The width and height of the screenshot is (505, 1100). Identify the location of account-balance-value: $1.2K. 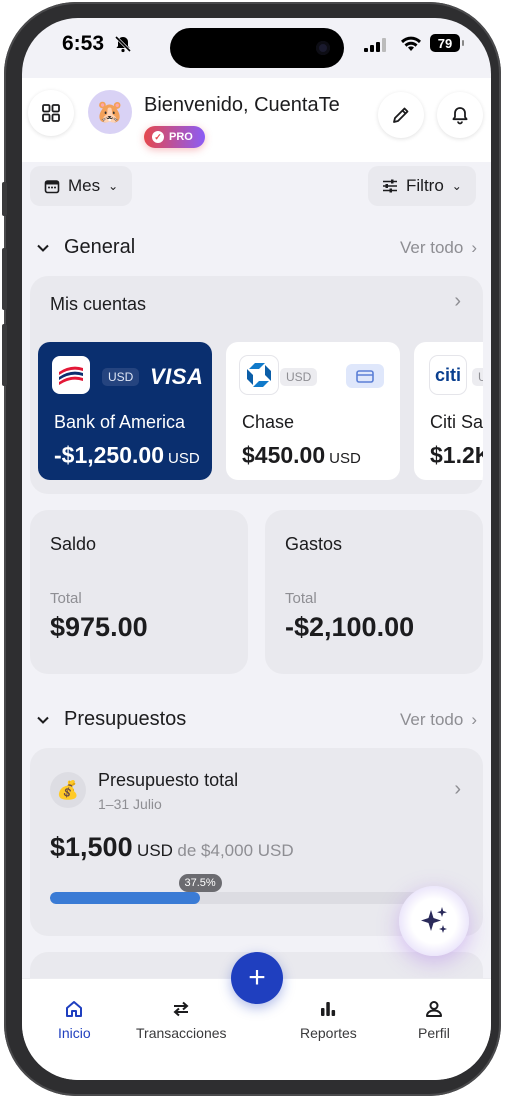
(456, 455).